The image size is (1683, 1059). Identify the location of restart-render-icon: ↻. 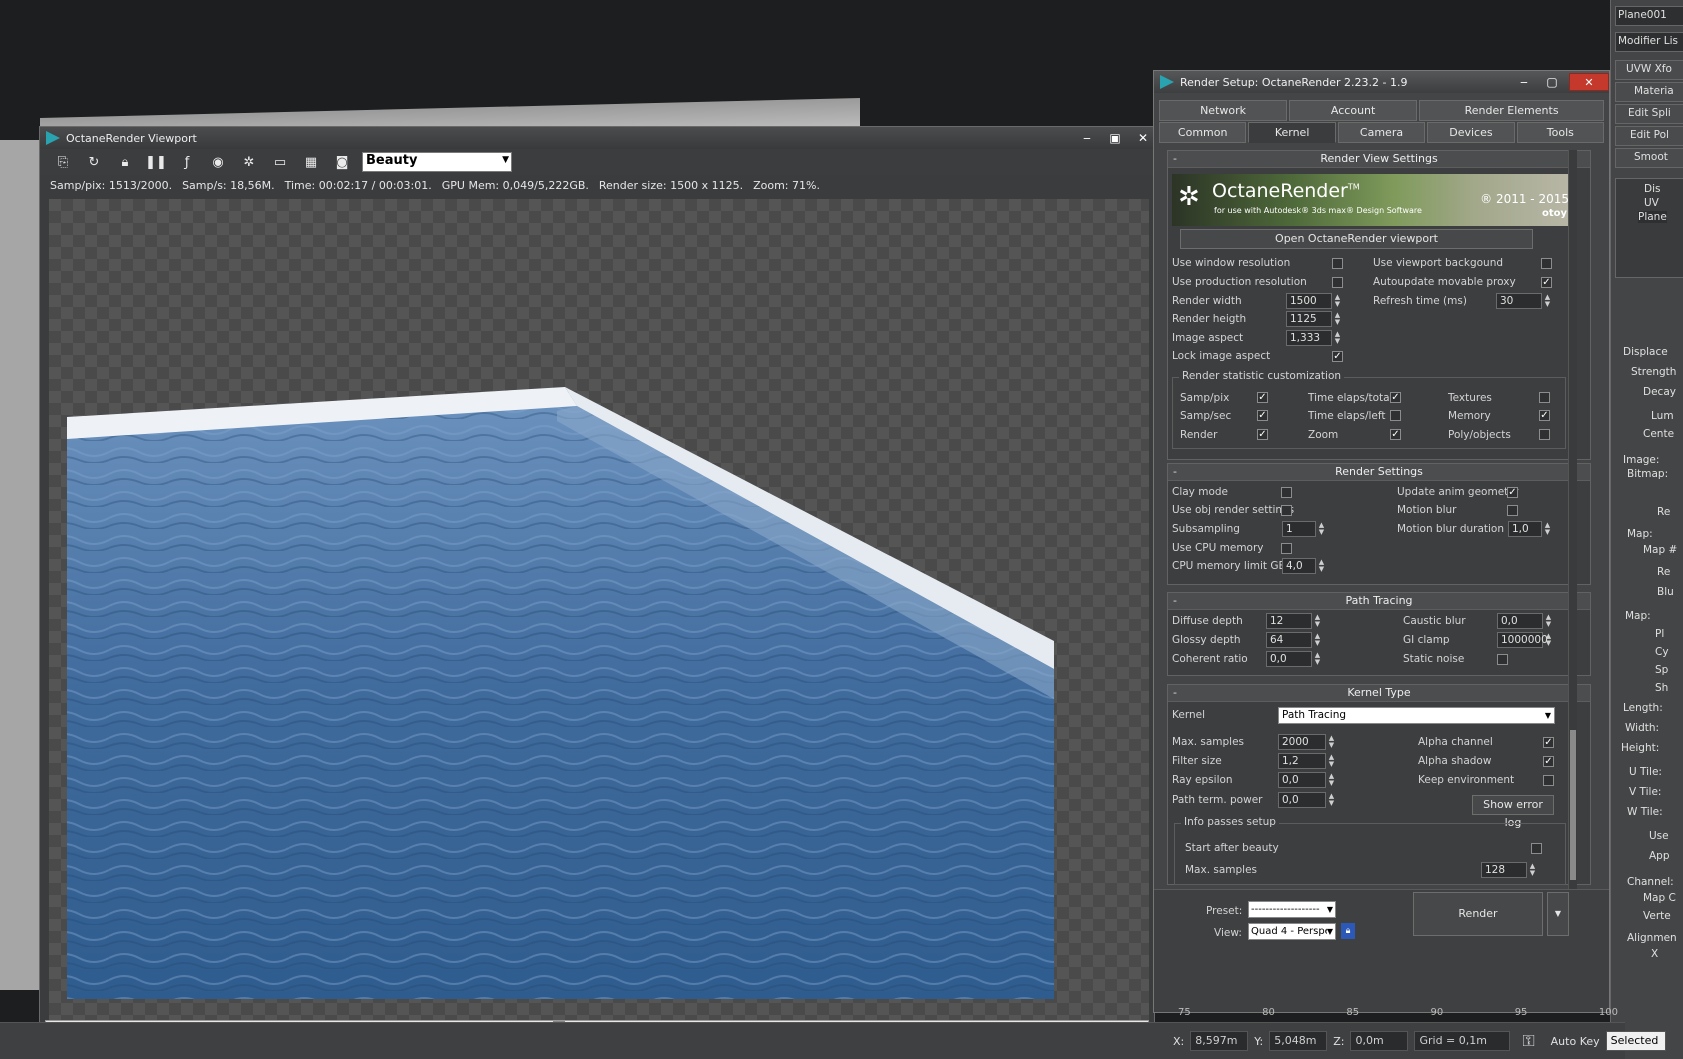
(94, 162).